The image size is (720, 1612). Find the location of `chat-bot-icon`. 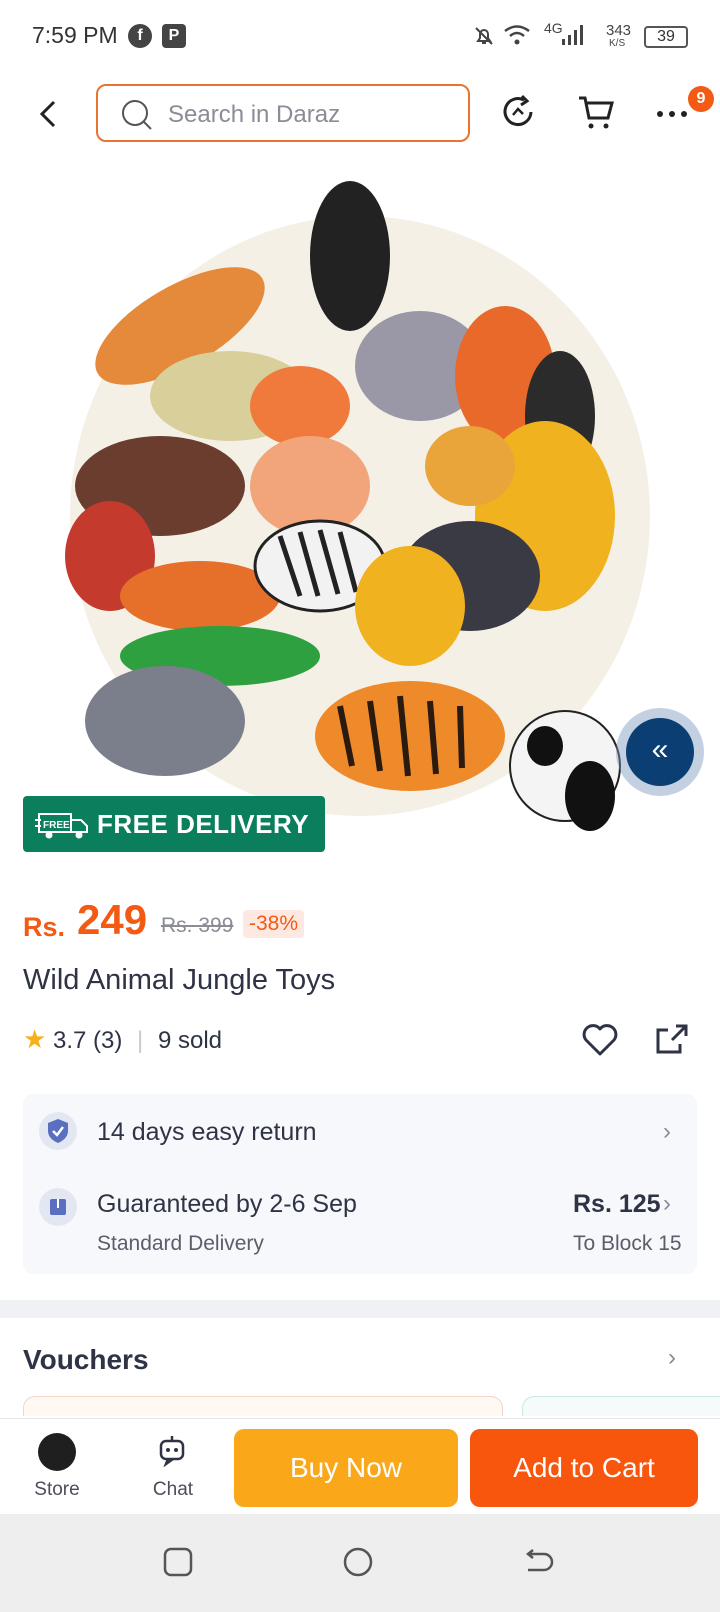

chat-bot-icon is located at coordinates (172, 1451).